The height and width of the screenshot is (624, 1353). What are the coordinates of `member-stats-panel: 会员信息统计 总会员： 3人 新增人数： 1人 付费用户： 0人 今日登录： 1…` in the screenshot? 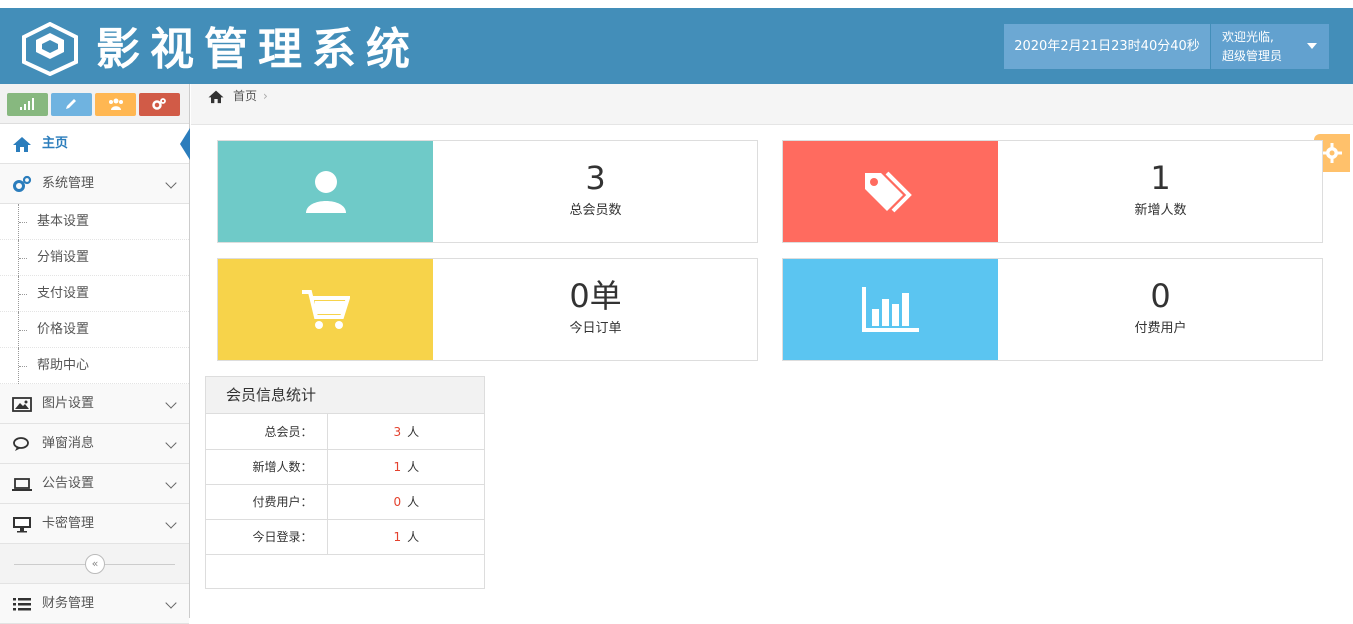 It's located at (345, 482).